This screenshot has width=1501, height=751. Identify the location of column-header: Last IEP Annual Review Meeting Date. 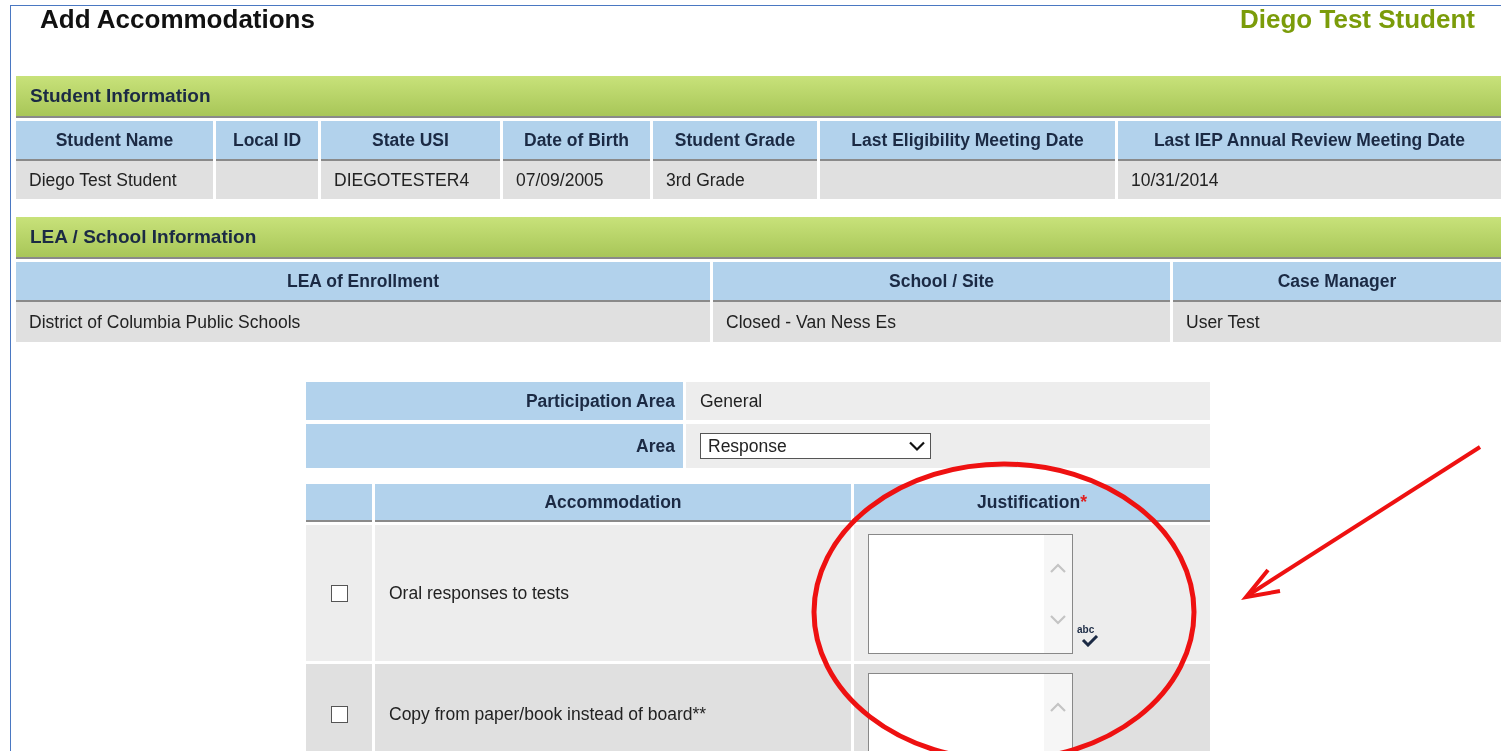
(1309, 141).